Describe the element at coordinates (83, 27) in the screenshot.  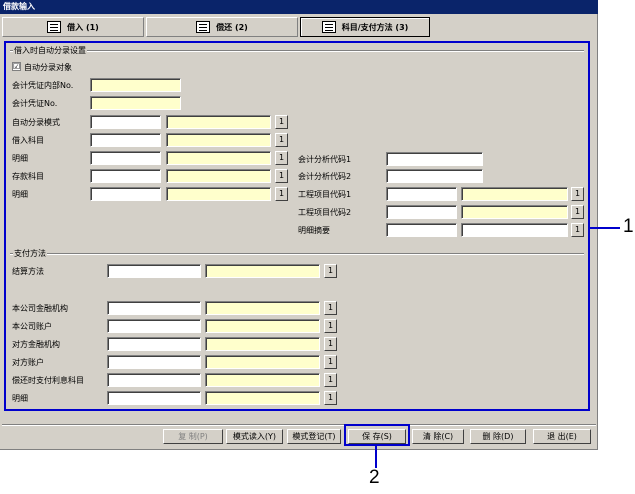
I see `tab-borrow-label: 借入 (1)` at that location.